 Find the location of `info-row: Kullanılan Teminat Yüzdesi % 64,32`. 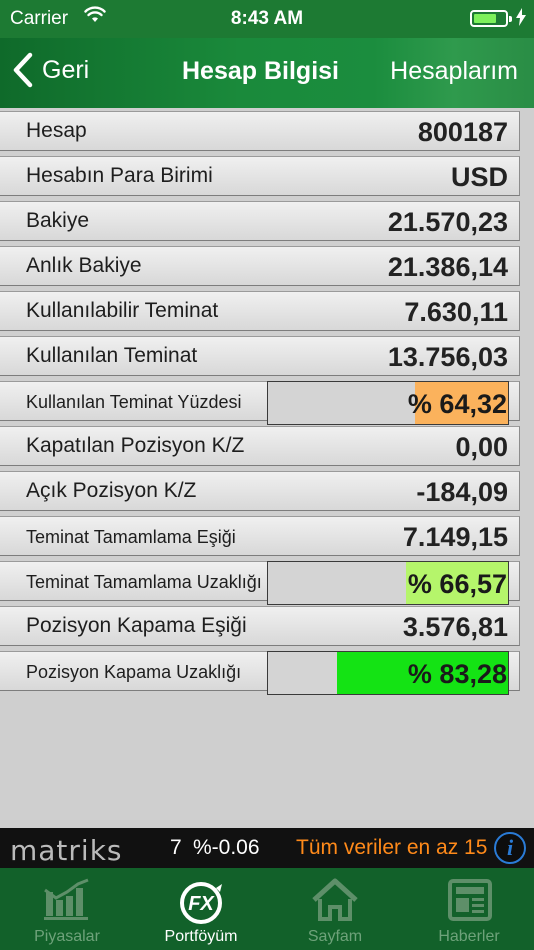

info-row: Kullanılan Teminat Yüzdesi % 64,32 is located at coordinates (267, 401).